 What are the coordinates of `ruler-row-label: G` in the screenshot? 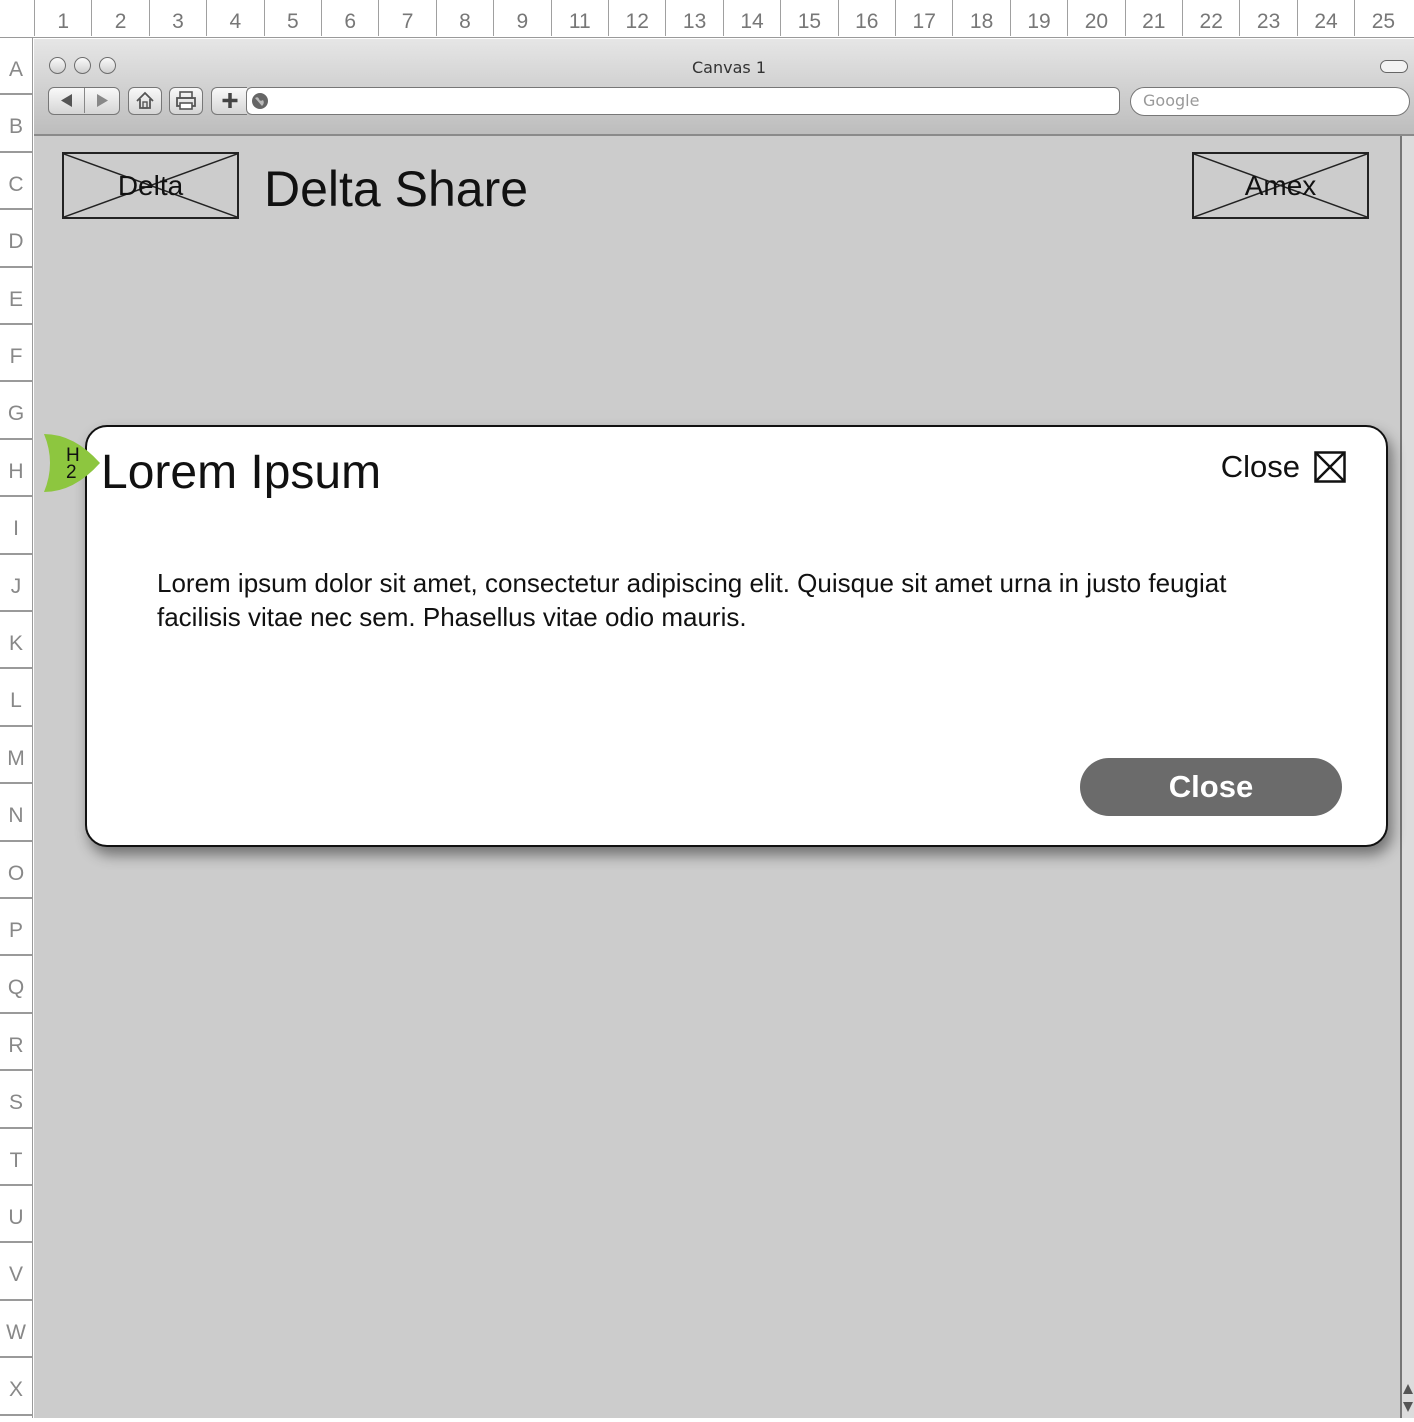 It's located at (16, 411).